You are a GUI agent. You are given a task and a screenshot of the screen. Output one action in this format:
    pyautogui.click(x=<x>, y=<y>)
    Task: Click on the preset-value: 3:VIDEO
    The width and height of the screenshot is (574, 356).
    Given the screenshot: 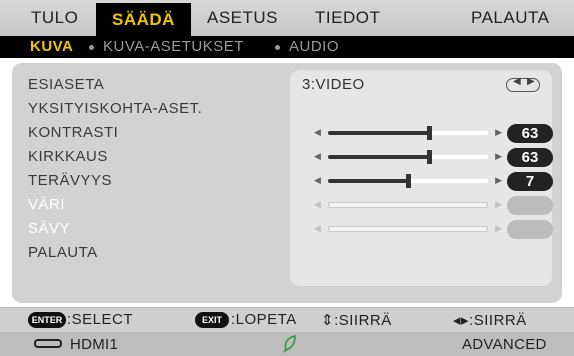 What is the action you would take?
    pyautogui.click(x=333, y=84)
    